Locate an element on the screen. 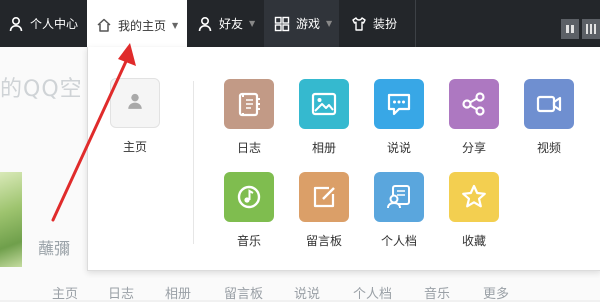  blog-tile is located at coordinates (249, 104).